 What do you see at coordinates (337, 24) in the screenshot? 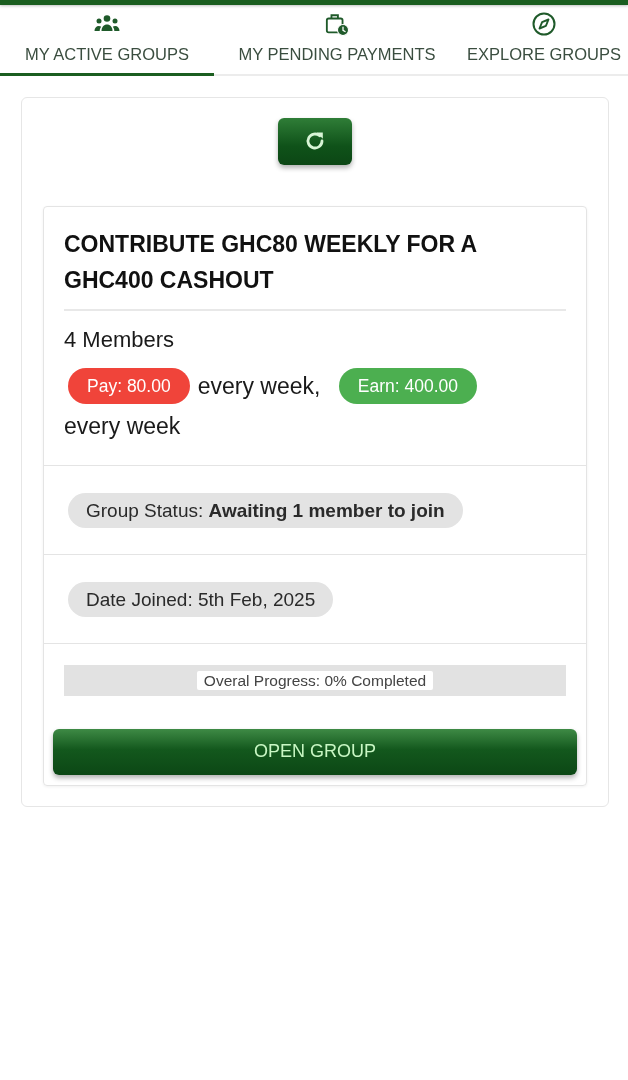
I see `briefcase-clock-icon` at bounding box center [337, 24].